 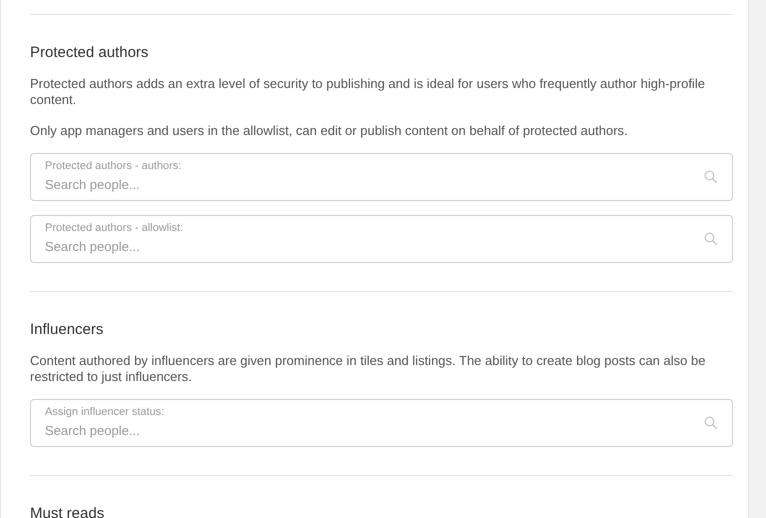 What do you see at coordinates (113, 166) in the screenshot?
I see `field-label: Protected authors - authors:` at bounding box center [113, 166].